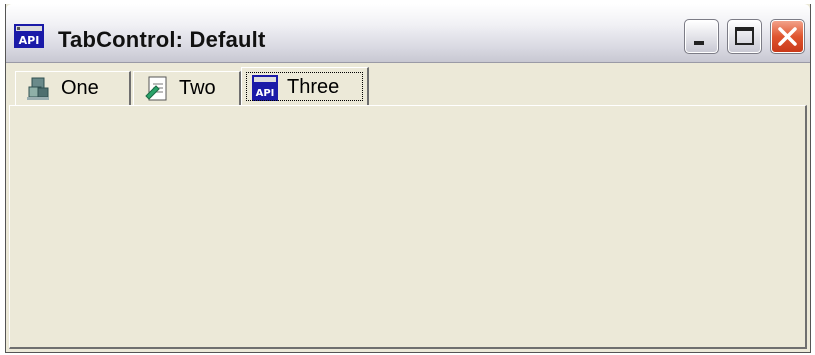  Describe the element at coordinates (29, 40) in the screenshot. I see `svg-text: API` at that location.